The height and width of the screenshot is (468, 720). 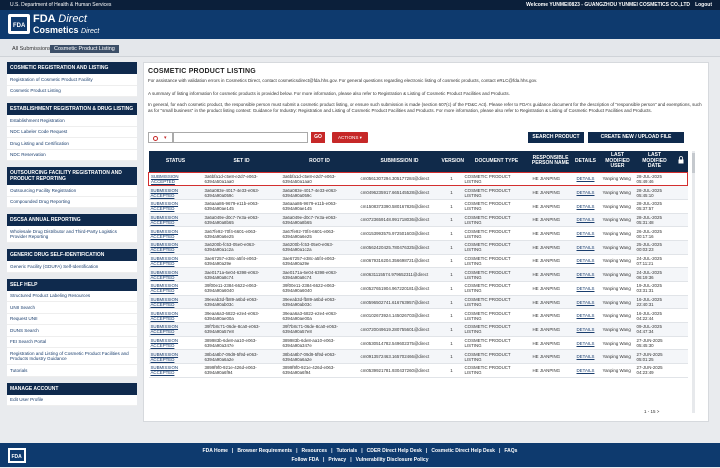 What do you see at coordinates (617, 161) in the screenshot?
I see `column-header: LAST MODIFIED USER` at bounding box center [617, 161].